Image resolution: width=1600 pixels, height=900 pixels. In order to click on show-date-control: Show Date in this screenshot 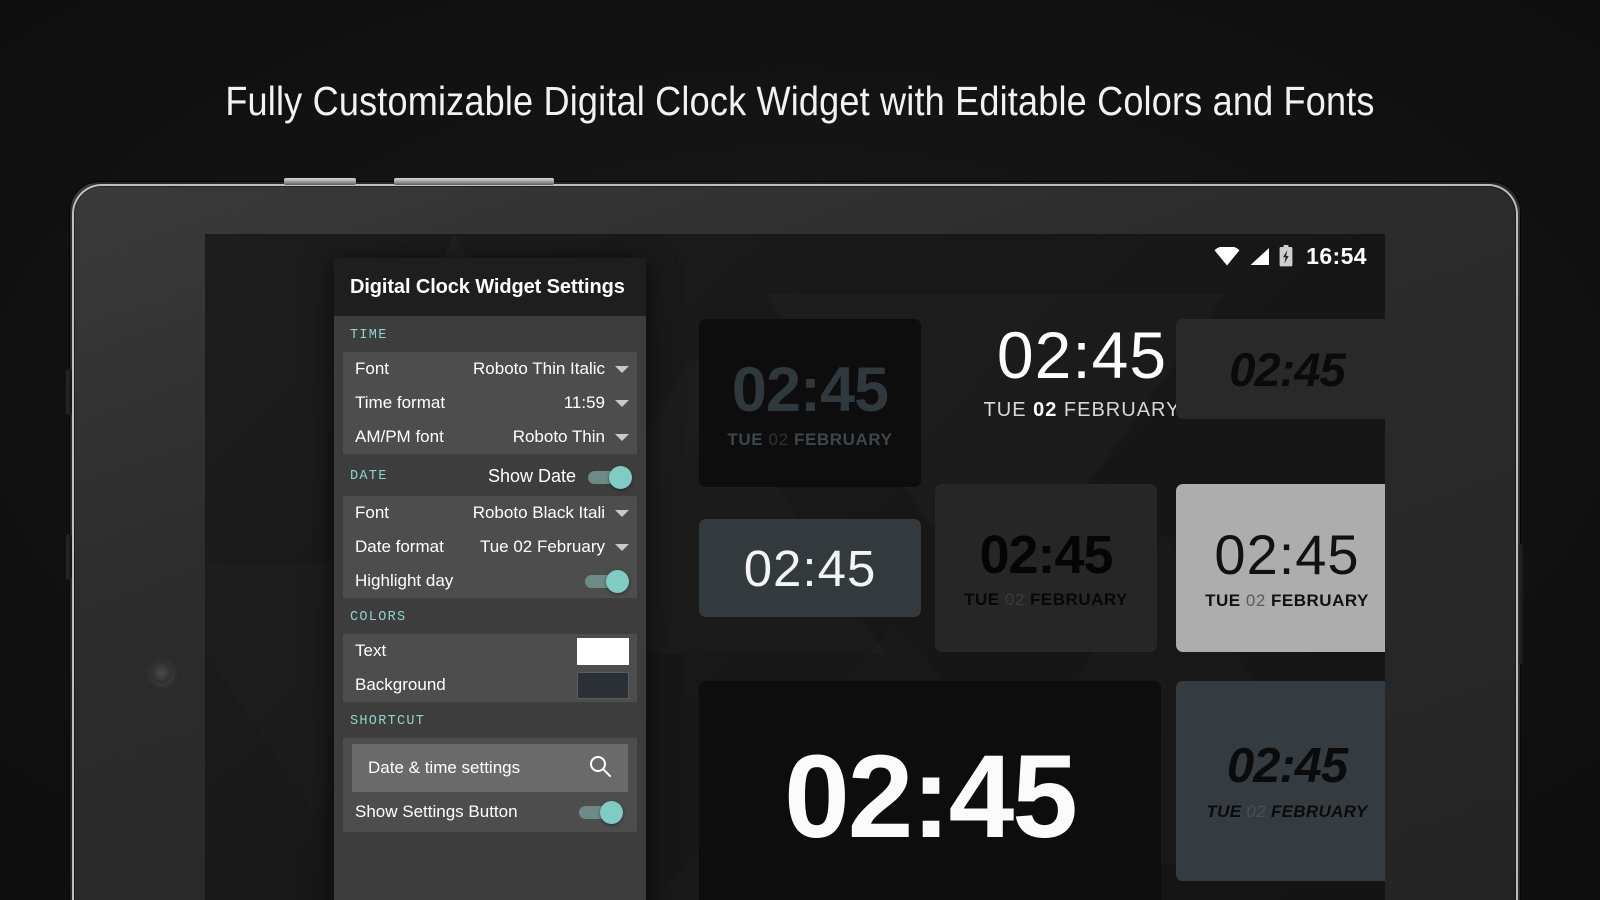, I will do `click(559, 477)`.